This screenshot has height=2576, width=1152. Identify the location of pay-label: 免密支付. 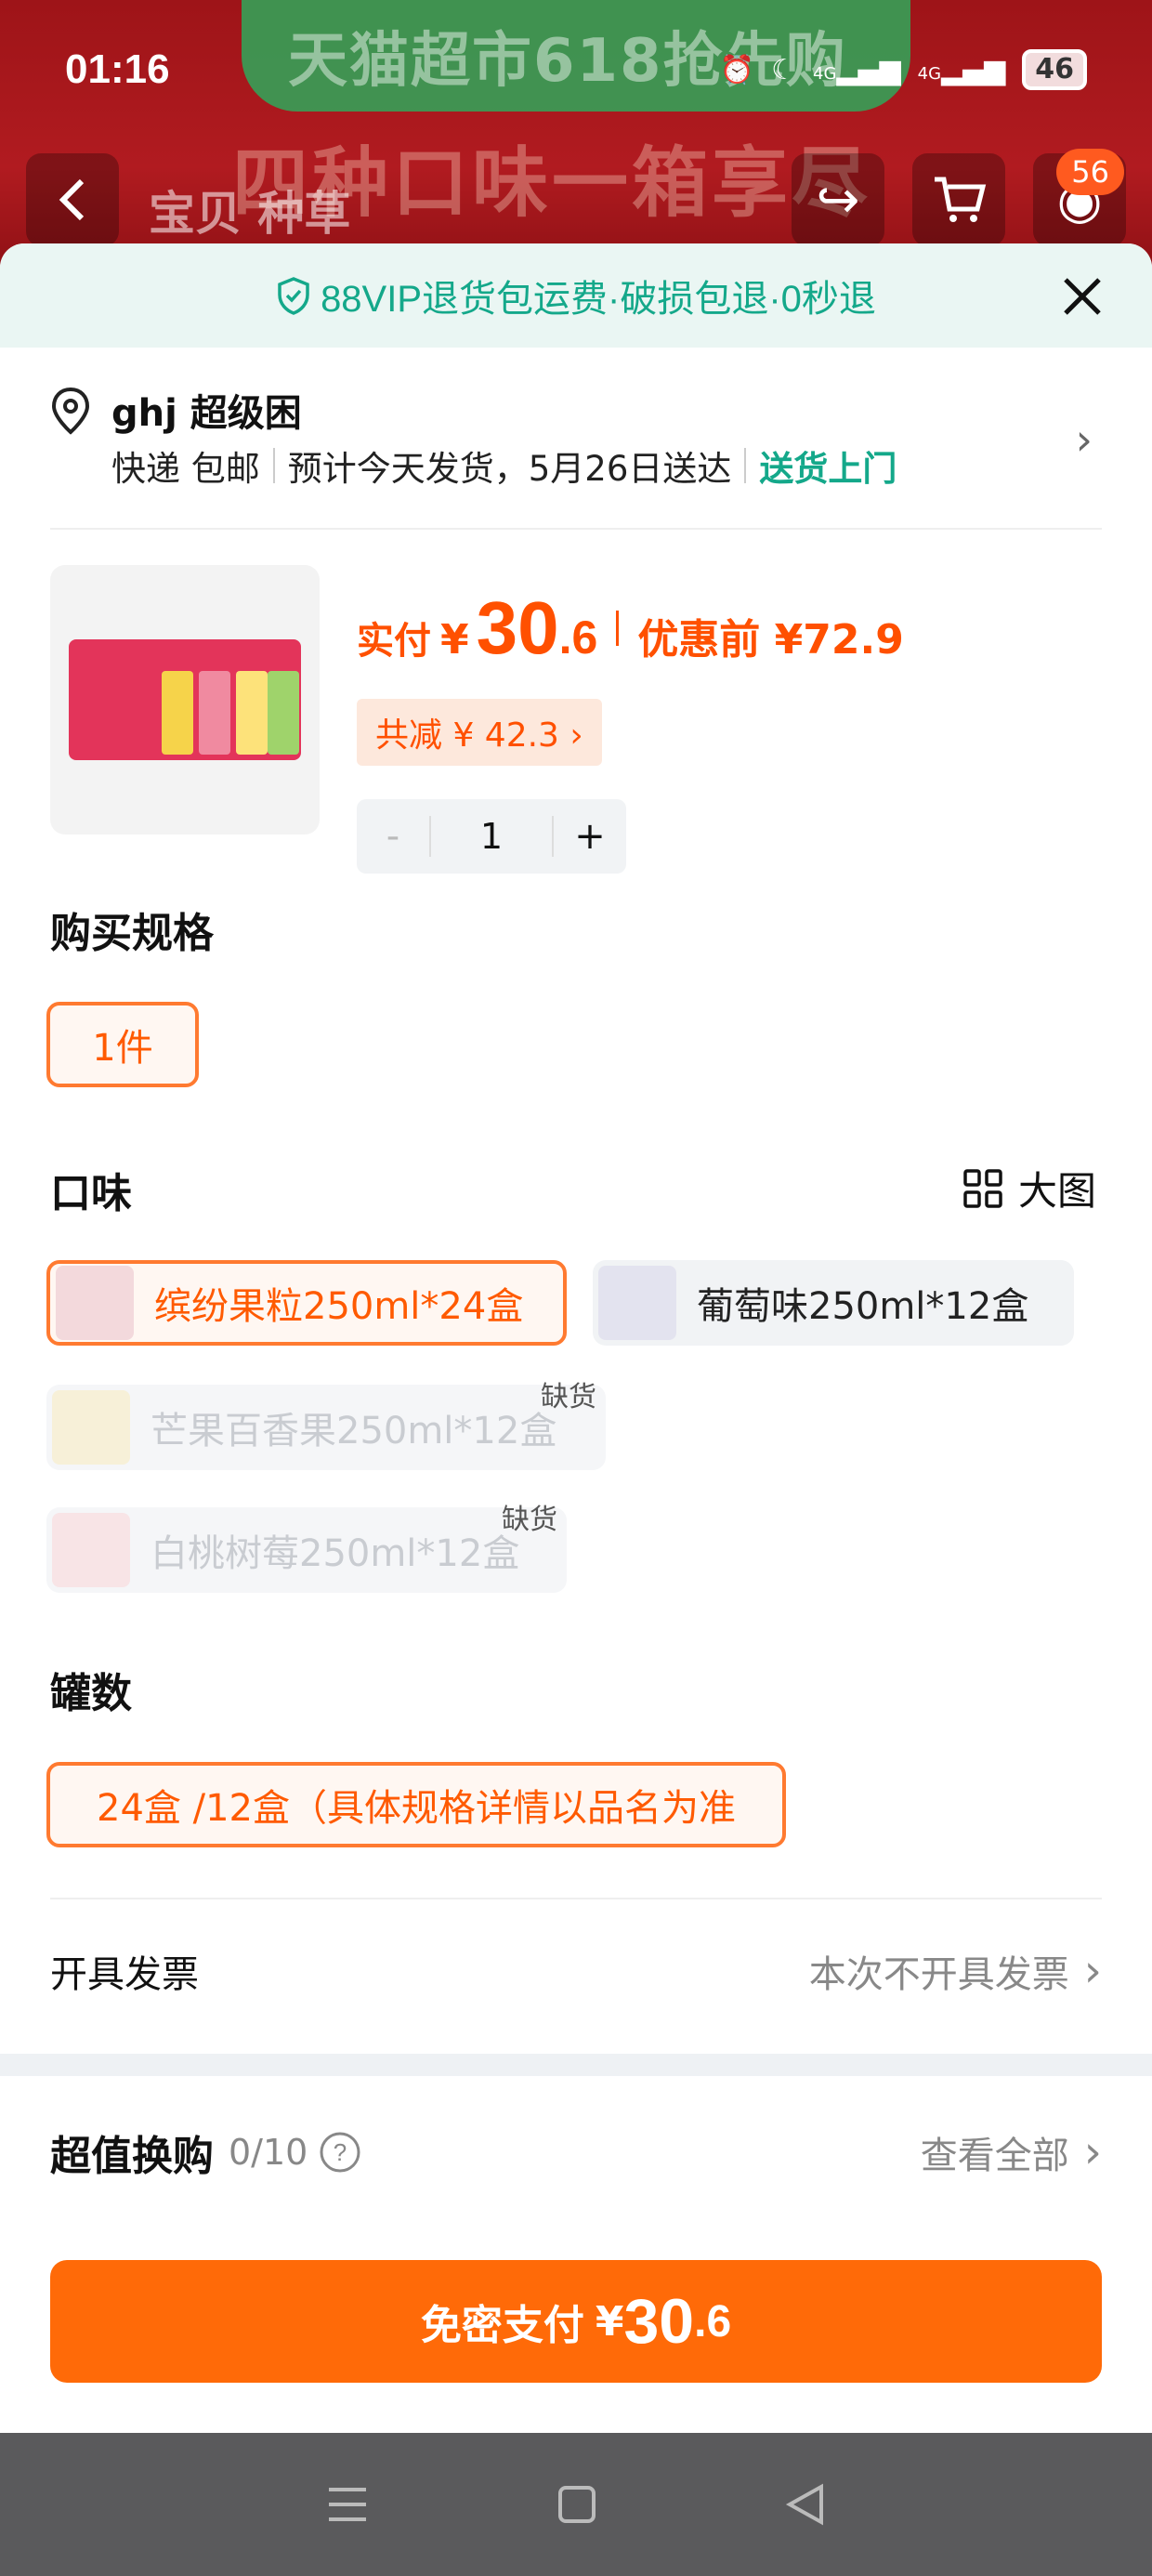
(502, 2325).